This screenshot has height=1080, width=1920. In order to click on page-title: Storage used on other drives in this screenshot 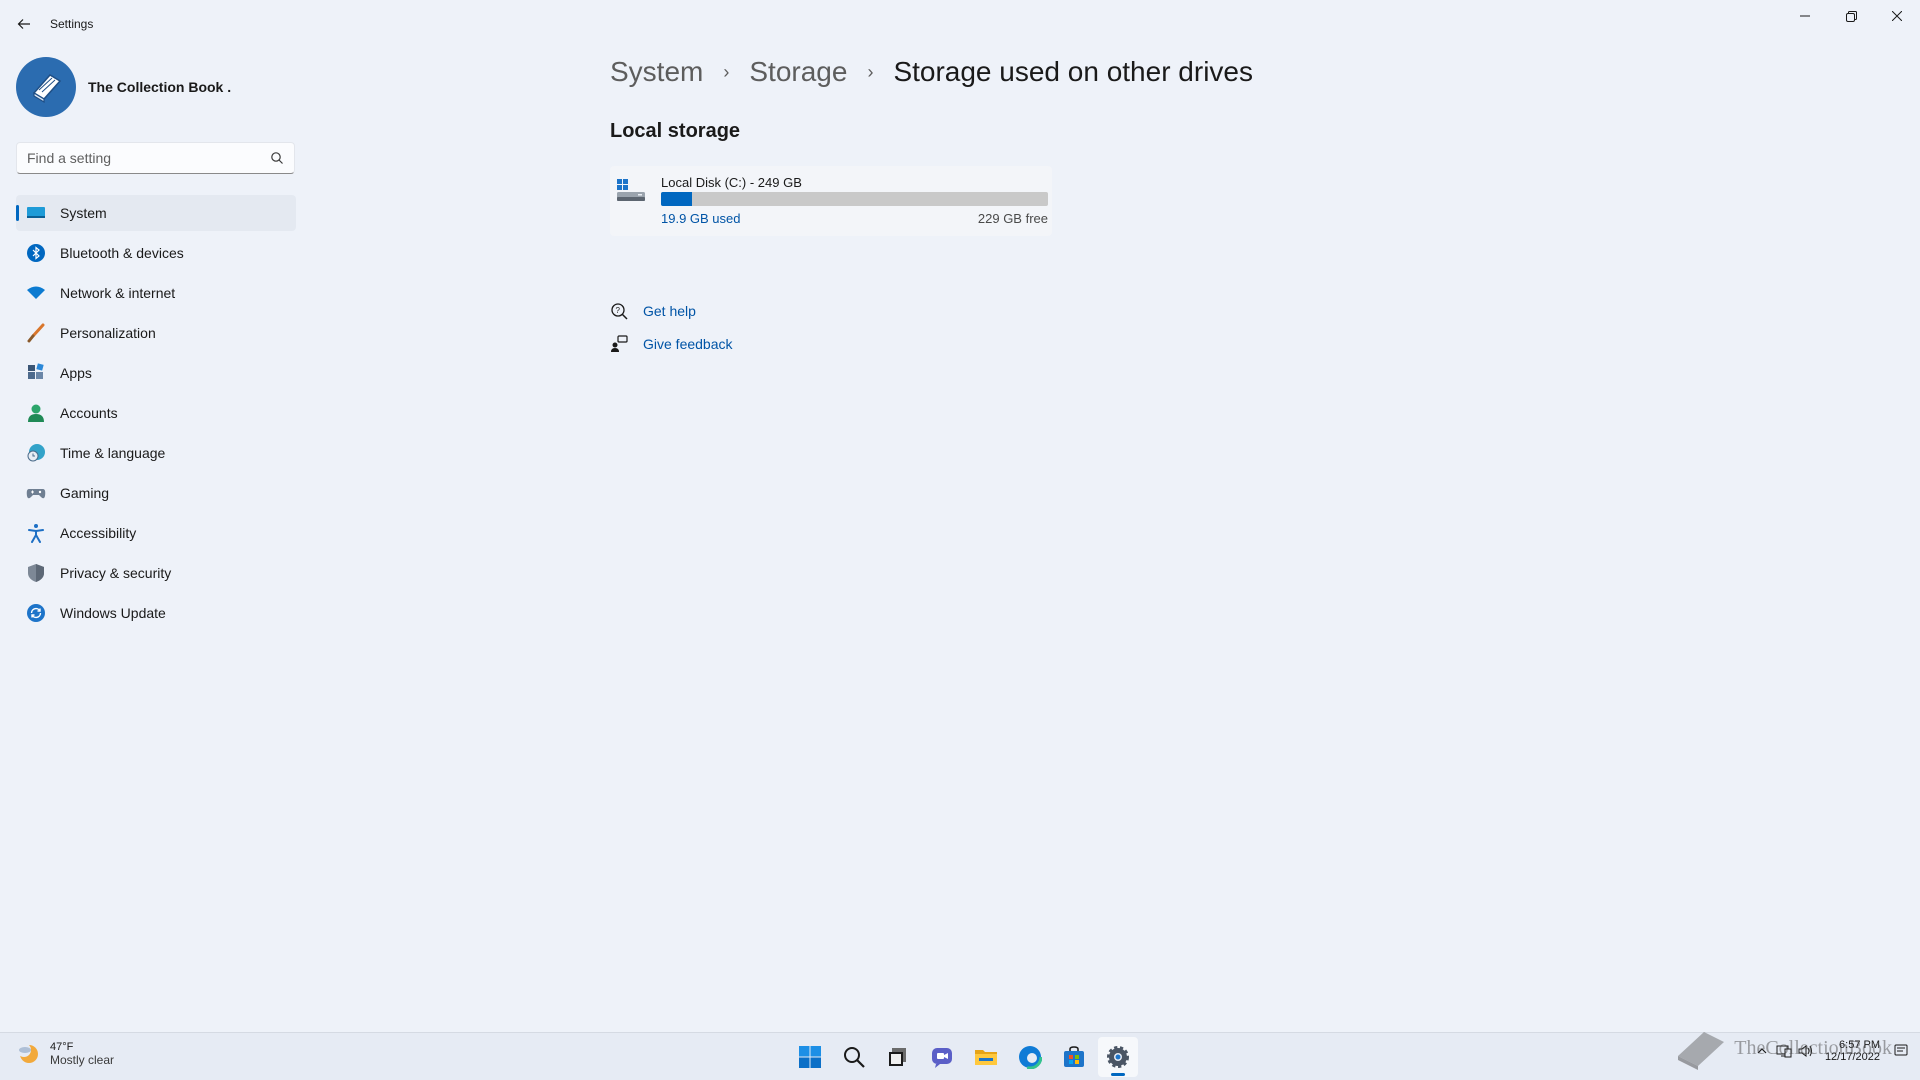, I will do `click(1073, 71)`.